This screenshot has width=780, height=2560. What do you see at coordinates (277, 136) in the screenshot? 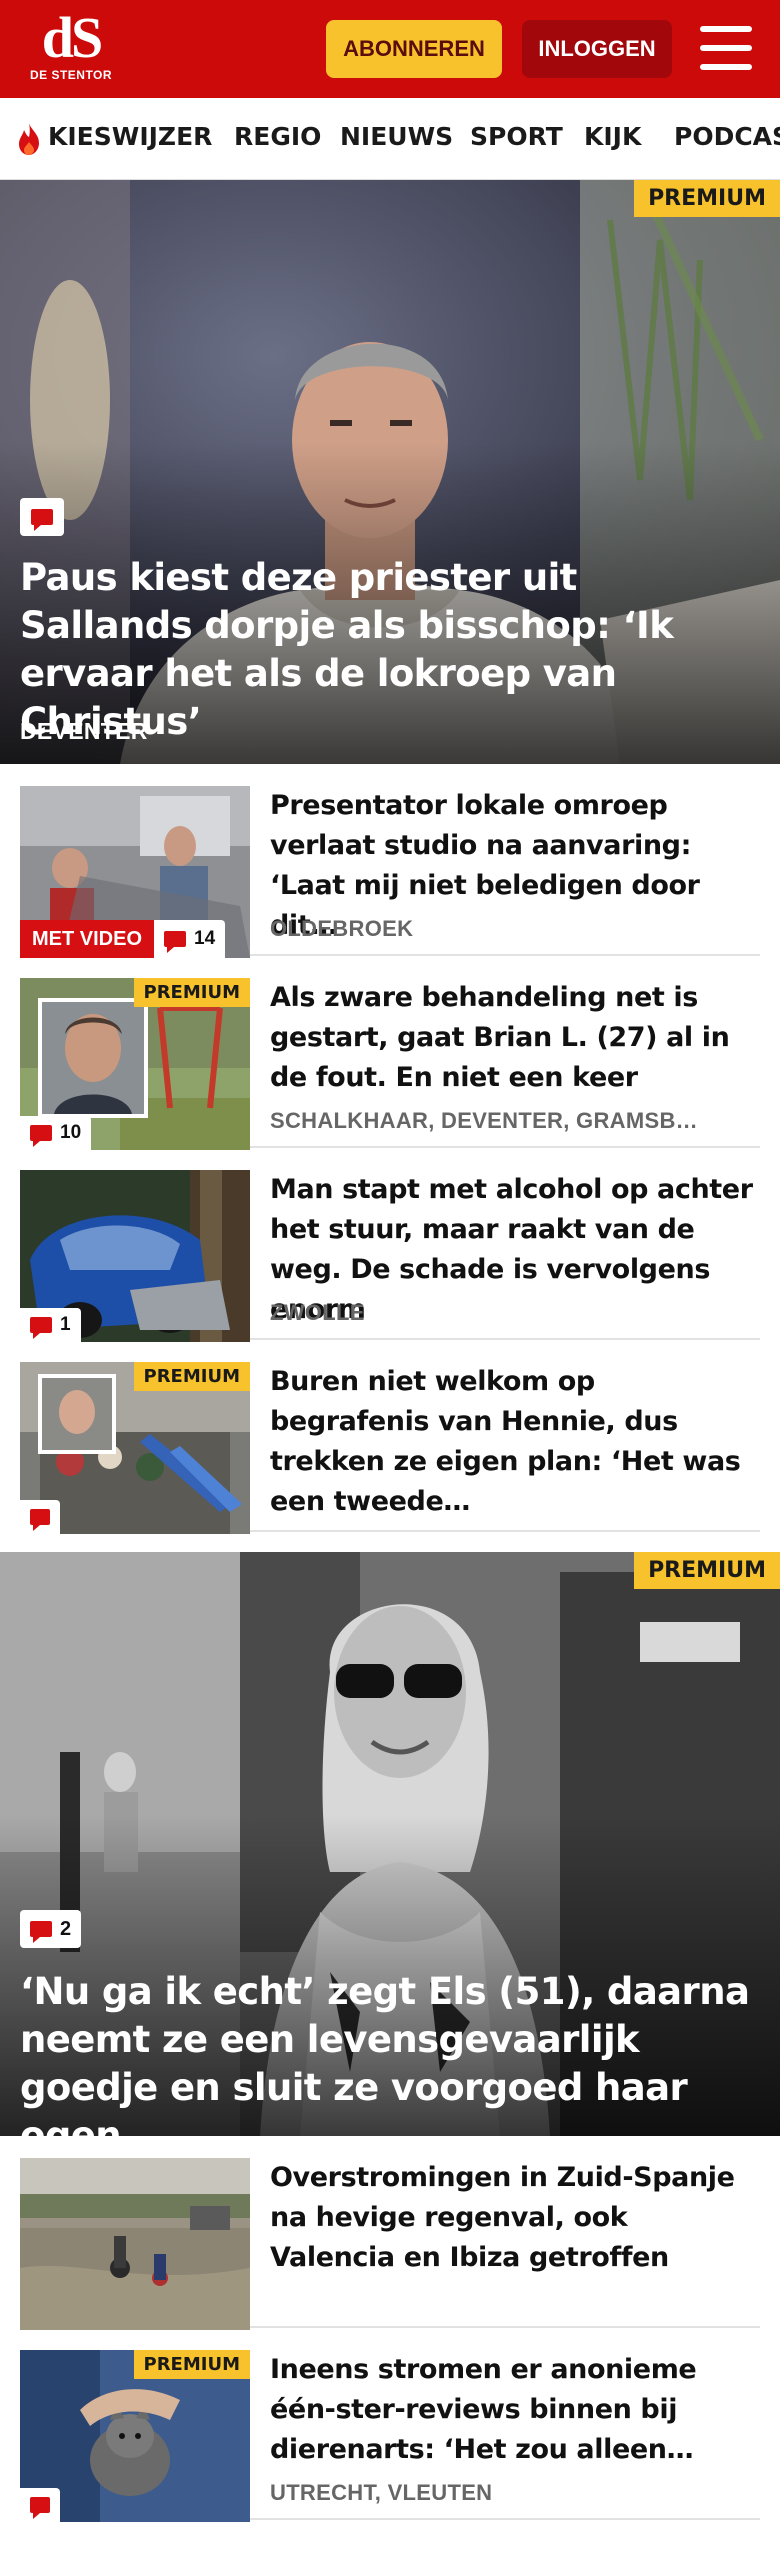
I see `nav-item-regio: REGIO` at bounding box center [277, 136].